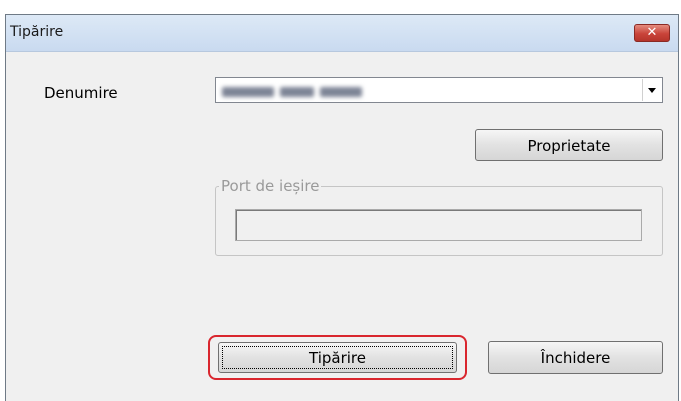 The width and height of the screenshot is (681, 401). What do you see at coordinates (37, 32) in the screenshot?
I see `window-title: Tipărire` at bounding box center [37, 32].